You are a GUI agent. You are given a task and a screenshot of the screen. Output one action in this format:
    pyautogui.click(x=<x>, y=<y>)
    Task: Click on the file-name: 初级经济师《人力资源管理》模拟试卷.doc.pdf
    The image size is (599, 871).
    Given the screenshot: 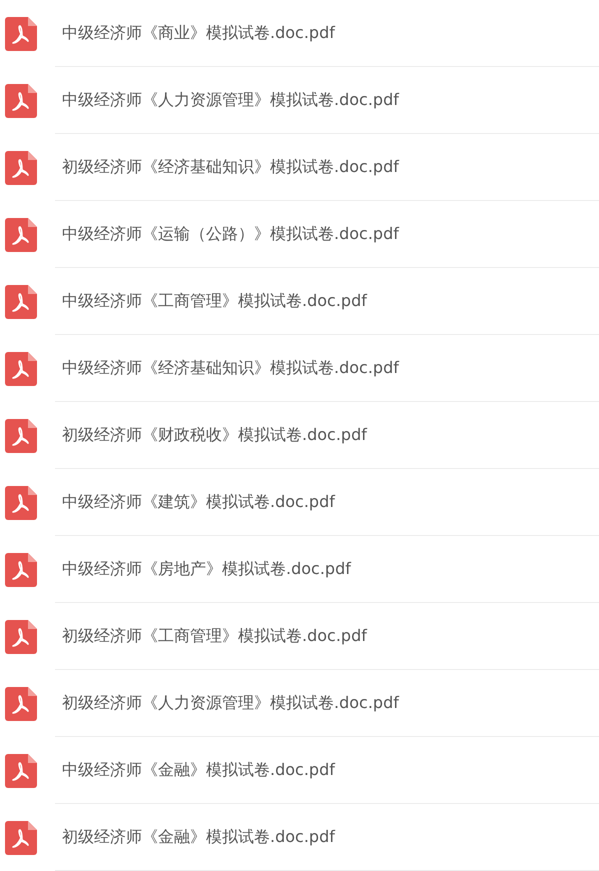 What is the action you would take?
    pyautogui.click(x=230, y=703)
    